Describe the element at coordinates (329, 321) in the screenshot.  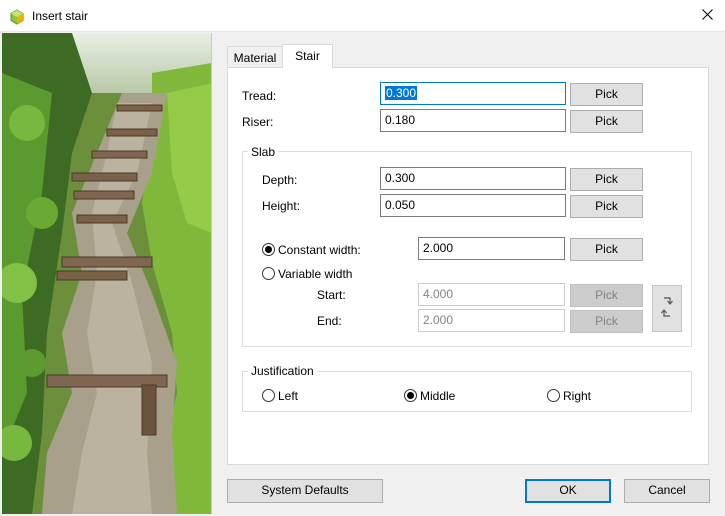
I see `end-label: End:` at that location.